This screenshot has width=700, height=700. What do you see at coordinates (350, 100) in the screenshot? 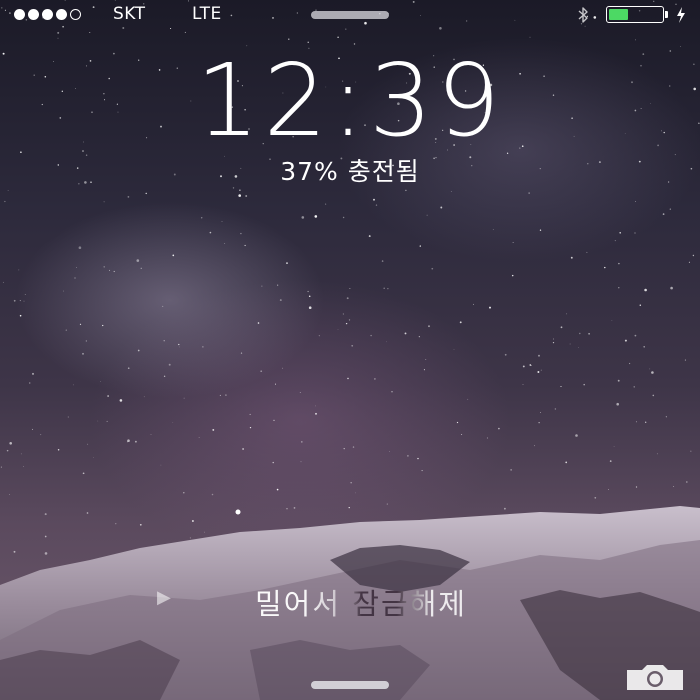
I see `lock-clock-time: 12:39` at bounding box center [350, 100].